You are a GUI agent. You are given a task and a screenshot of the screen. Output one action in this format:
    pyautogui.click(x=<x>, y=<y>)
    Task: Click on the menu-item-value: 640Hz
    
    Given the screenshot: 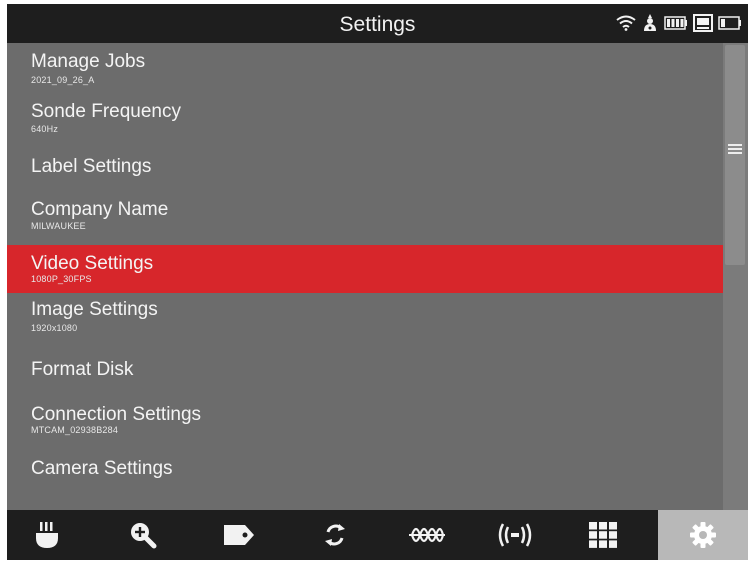 What is the action you would take?
    pyautogui.click(x=45, y=129)
    